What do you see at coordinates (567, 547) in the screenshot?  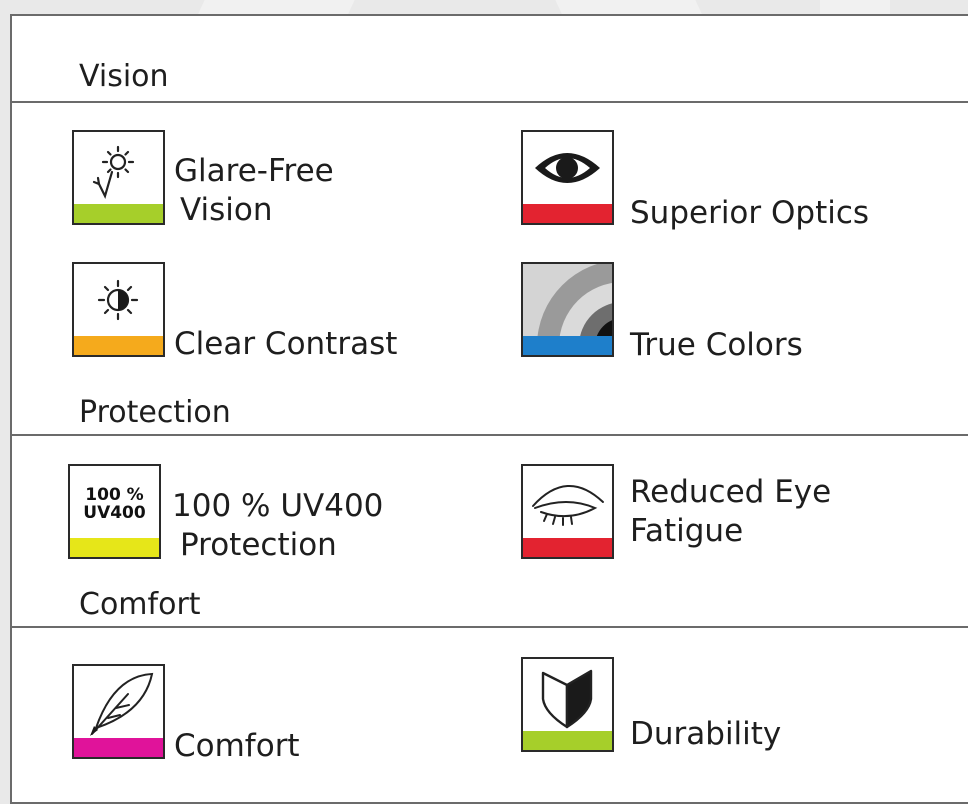 I see `reduced-fatigue-color-bar` at bounding box center [567, 547].